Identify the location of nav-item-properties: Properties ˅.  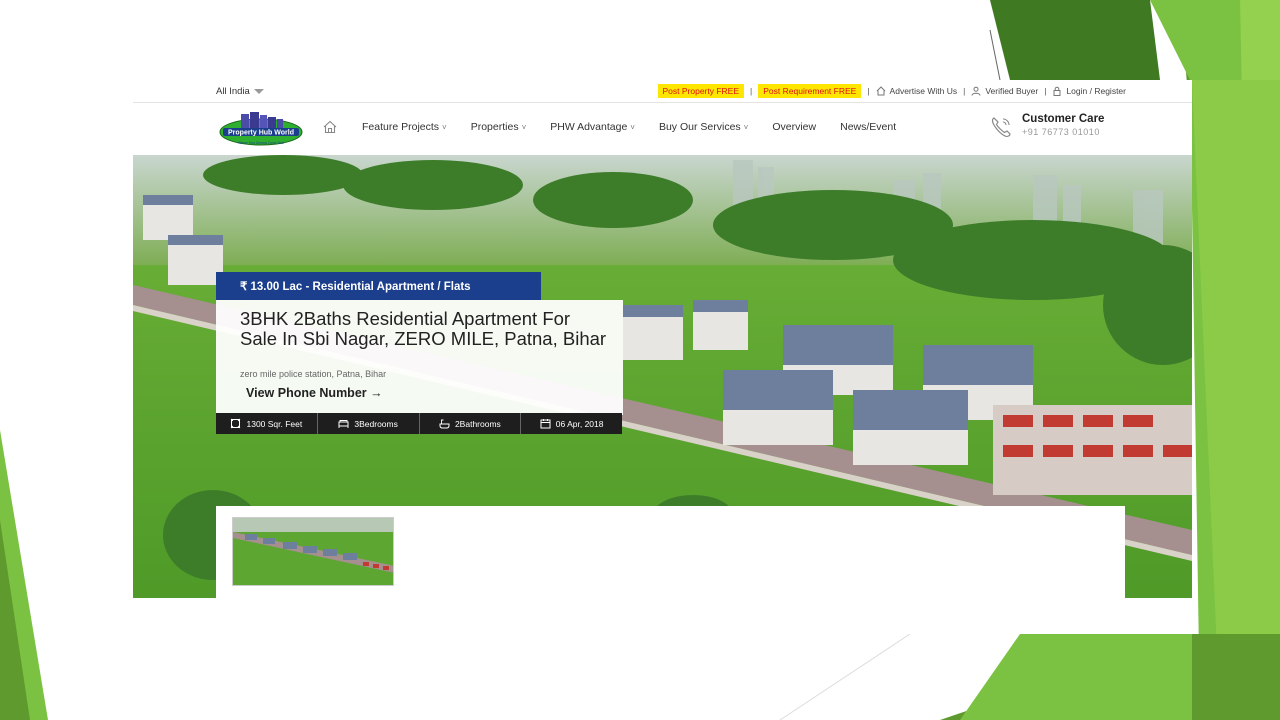
(499, 127).